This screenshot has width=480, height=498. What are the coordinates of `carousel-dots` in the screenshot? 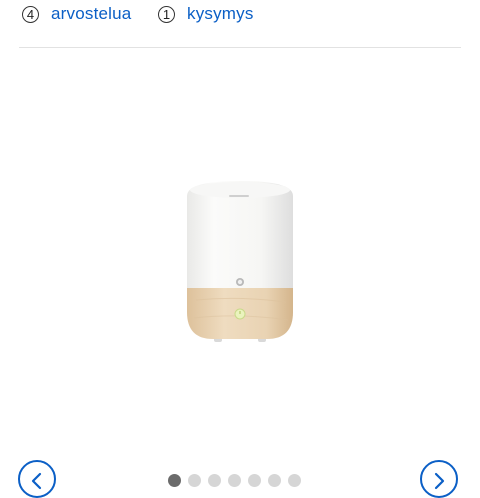 It's located at (234, 480).